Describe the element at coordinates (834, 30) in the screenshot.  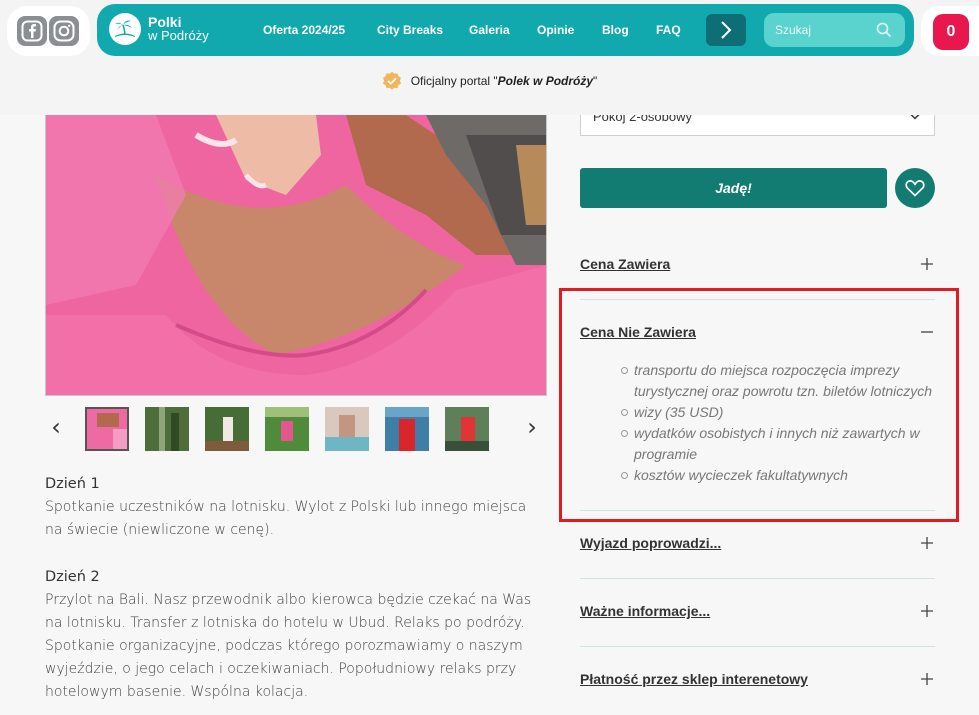
I see `search-box` at that location.